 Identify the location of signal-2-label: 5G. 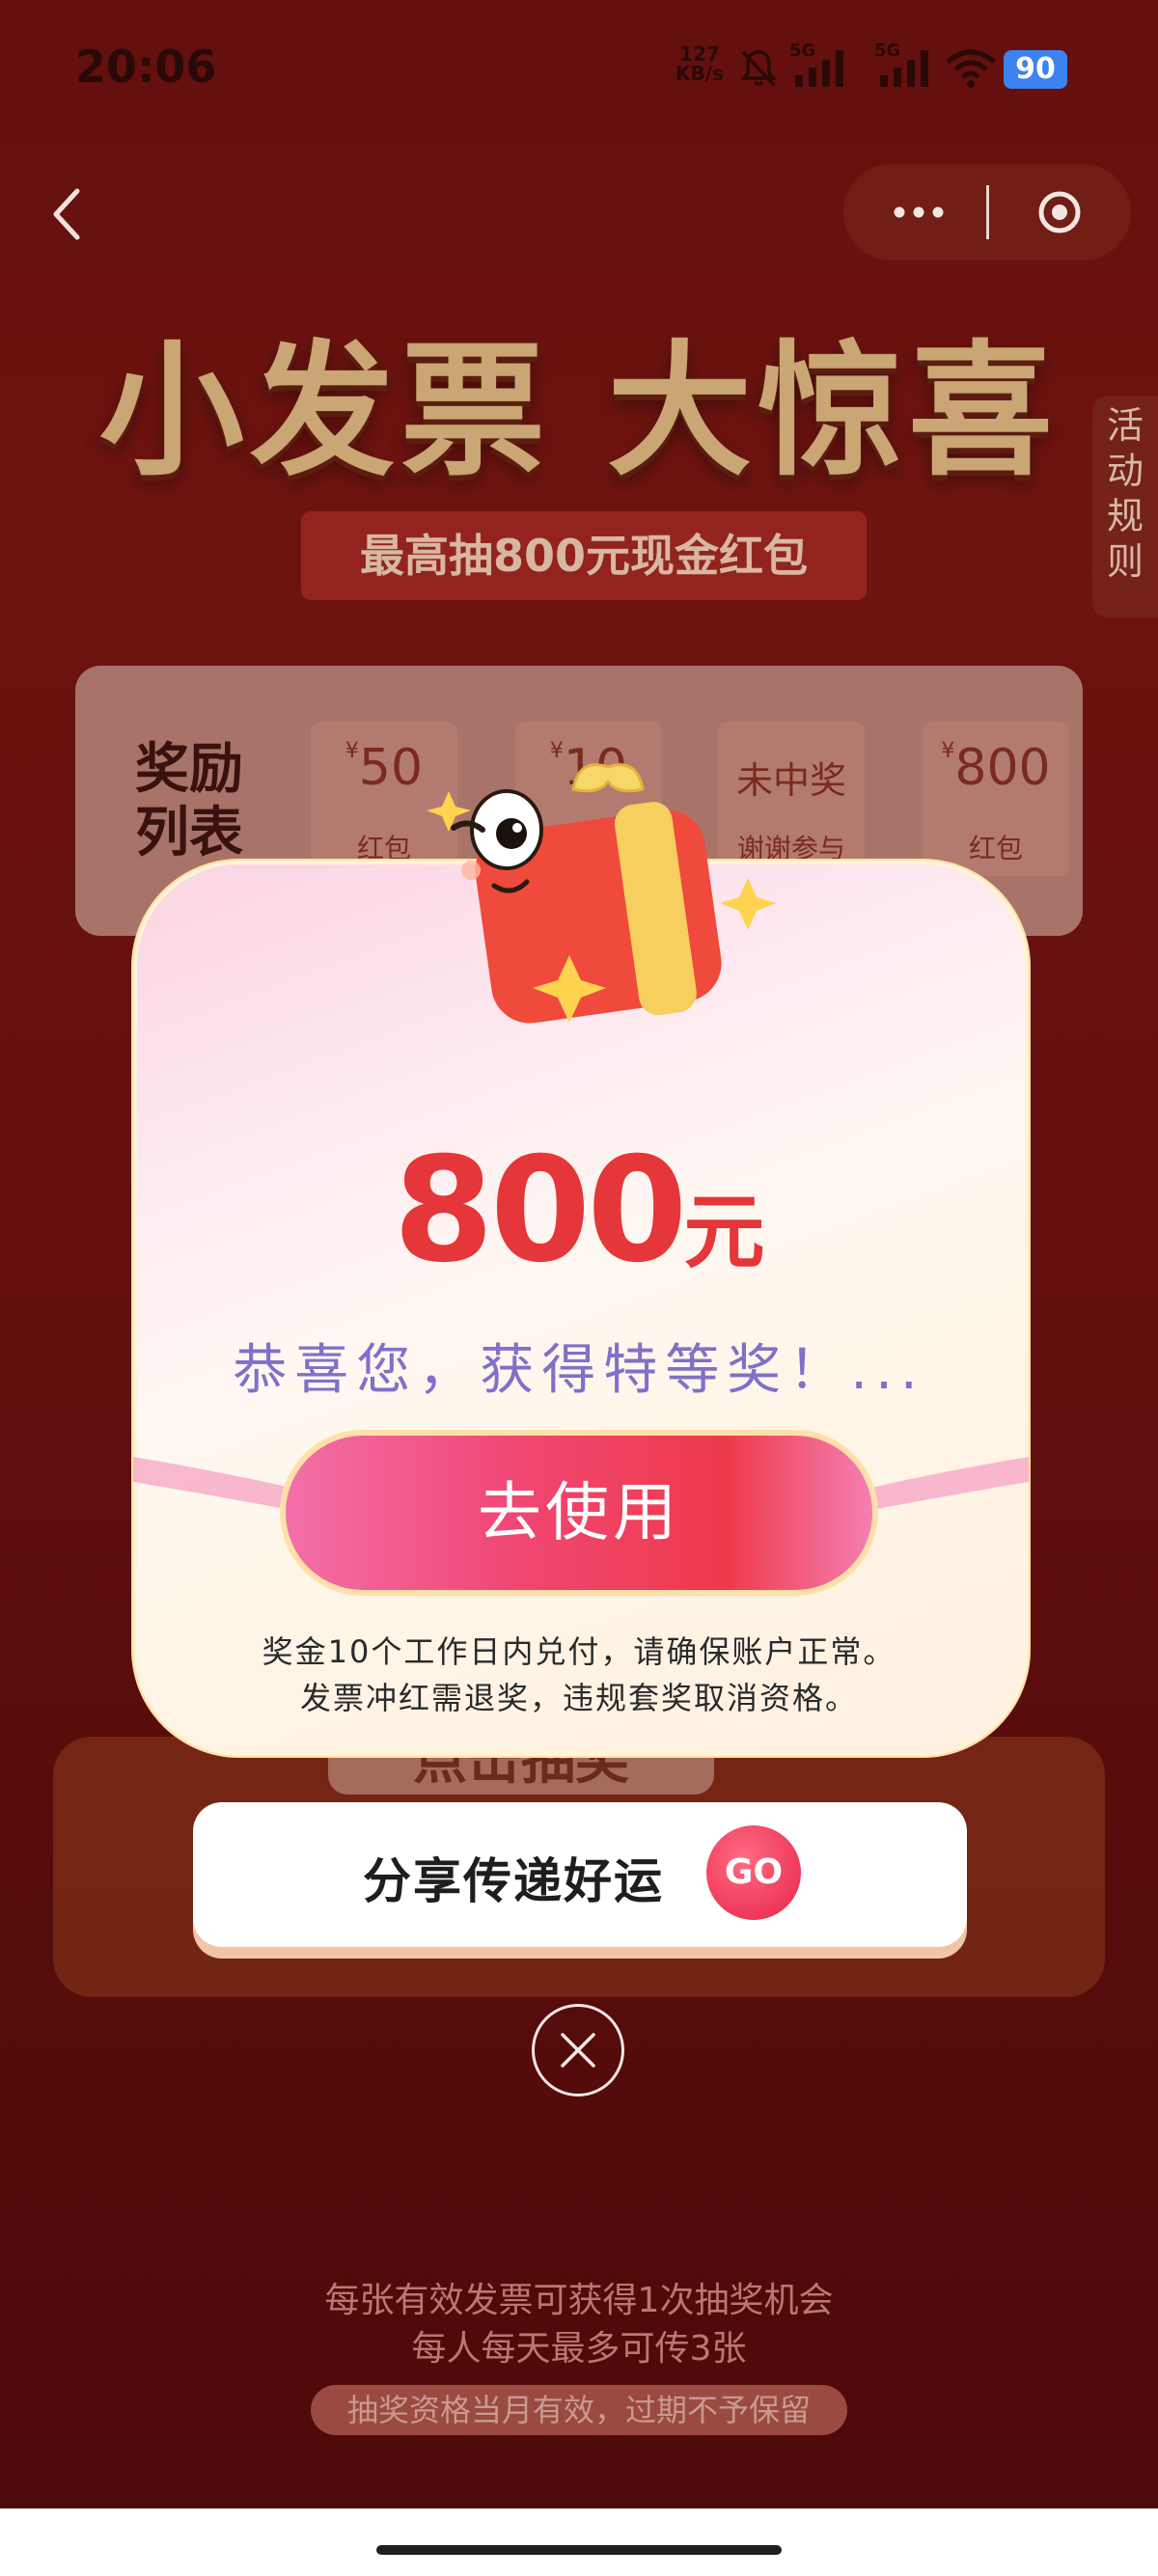
(887, 51).